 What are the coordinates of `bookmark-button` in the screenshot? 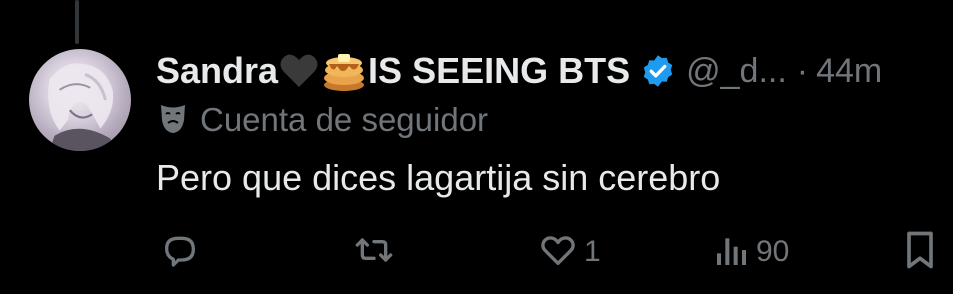 It's located at (920, 252).